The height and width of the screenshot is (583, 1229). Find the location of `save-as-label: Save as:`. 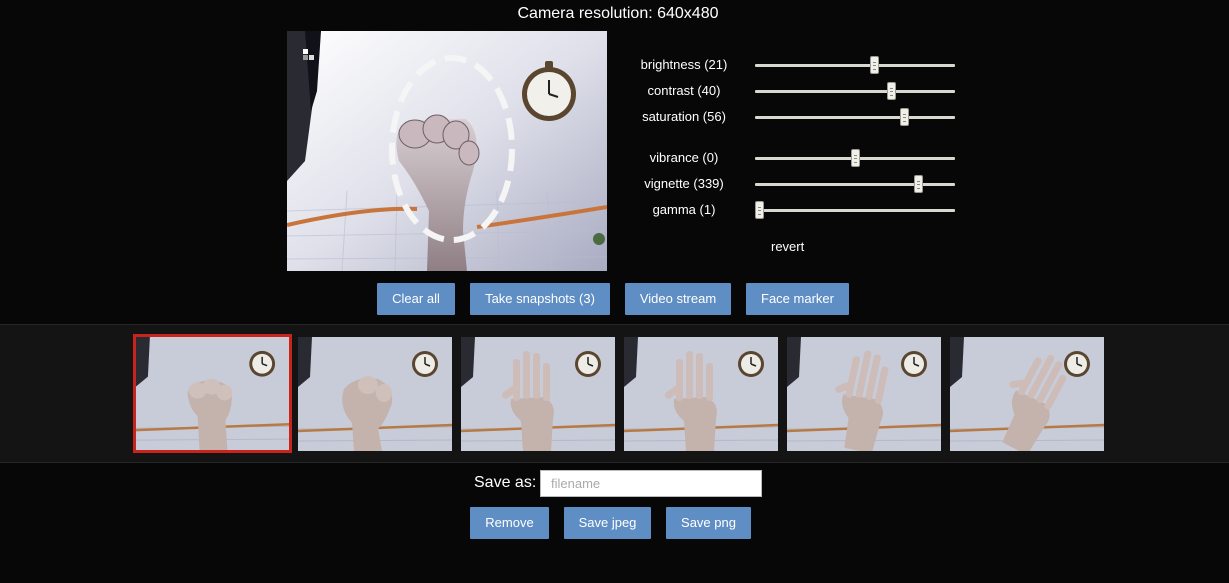

save-as-label: Save as: is located at coordinates (505, 482).